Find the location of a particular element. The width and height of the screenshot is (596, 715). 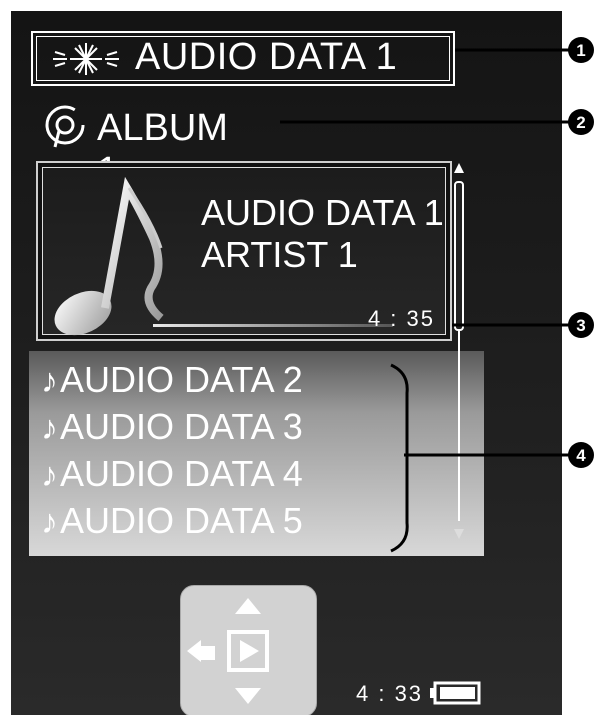

track-title: AUDIO DATA 1 is located at coordinates (266, 57).